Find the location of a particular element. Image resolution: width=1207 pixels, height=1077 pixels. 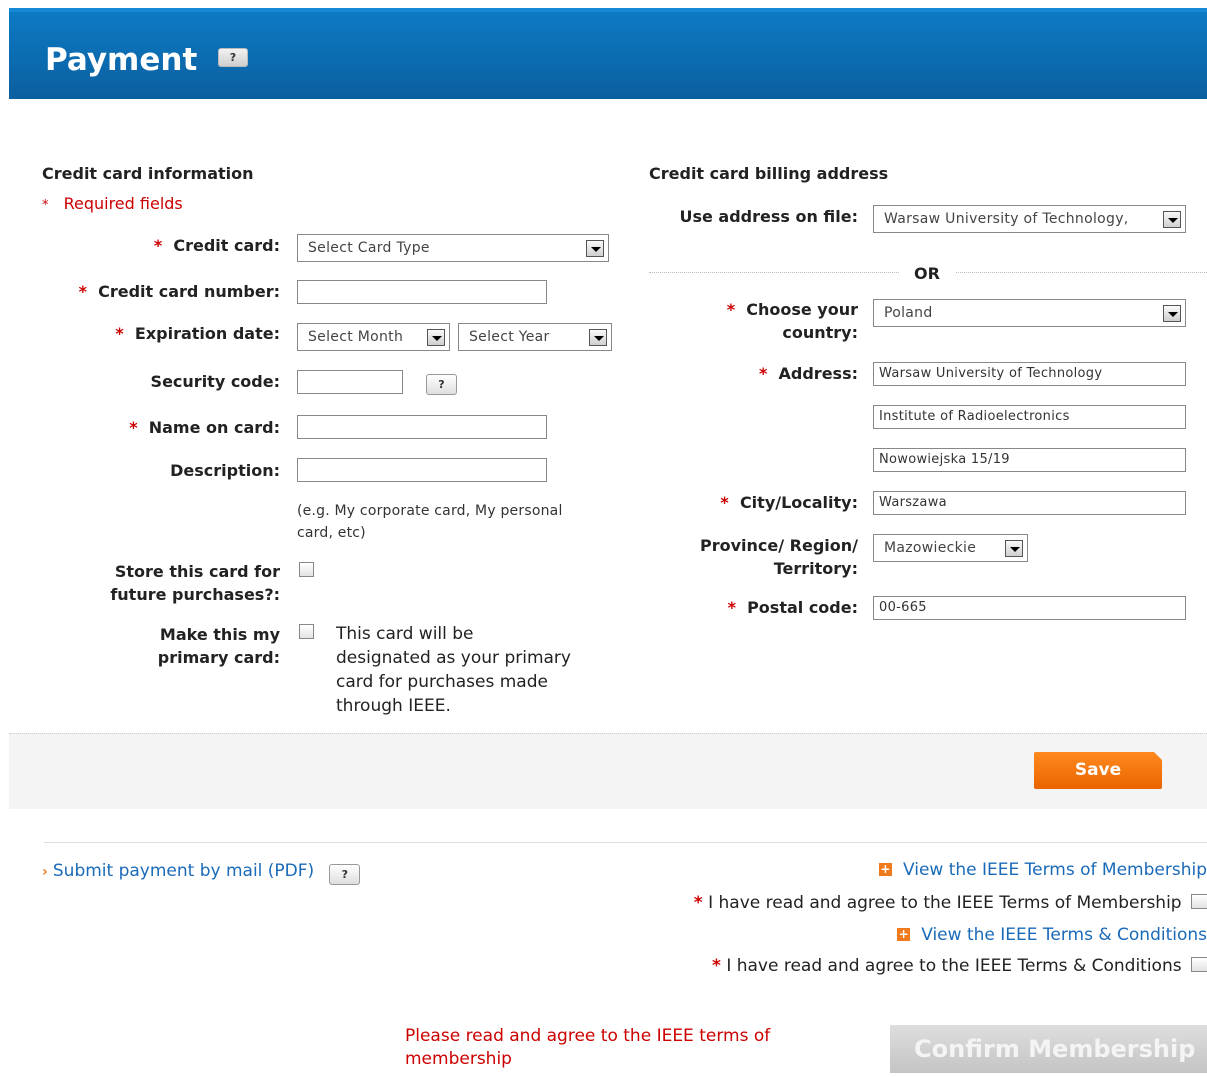

expiration-year-select: Select Year is located at coordinates (535, 337).